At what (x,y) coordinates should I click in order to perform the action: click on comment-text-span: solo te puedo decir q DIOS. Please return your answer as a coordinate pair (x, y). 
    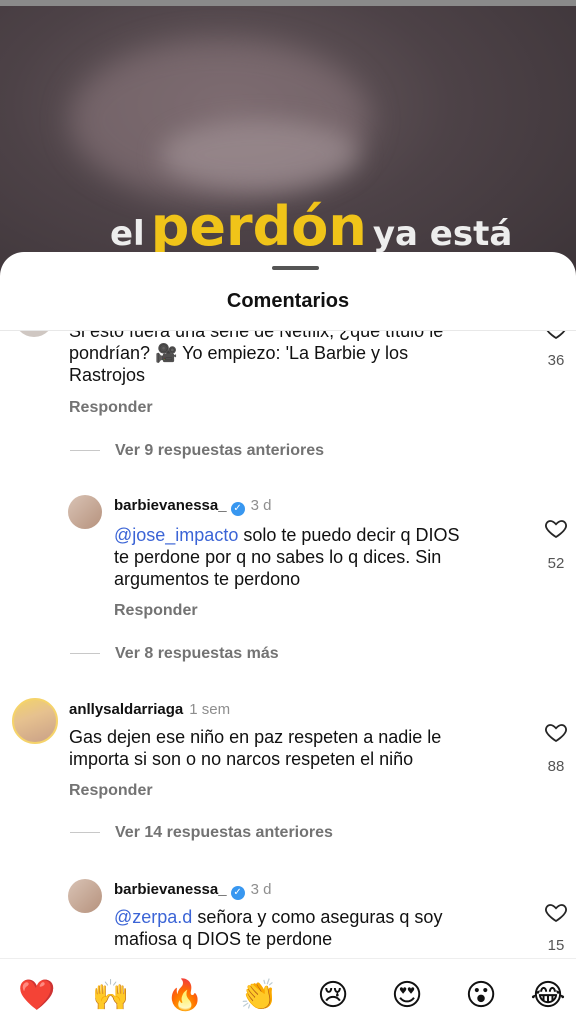
    Looking at the image, I should click on (349, 535).